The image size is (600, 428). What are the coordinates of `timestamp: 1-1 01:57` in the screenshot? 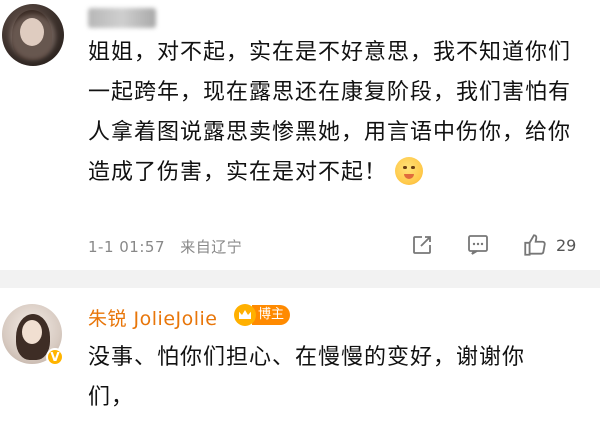 It's located at (126, 247).